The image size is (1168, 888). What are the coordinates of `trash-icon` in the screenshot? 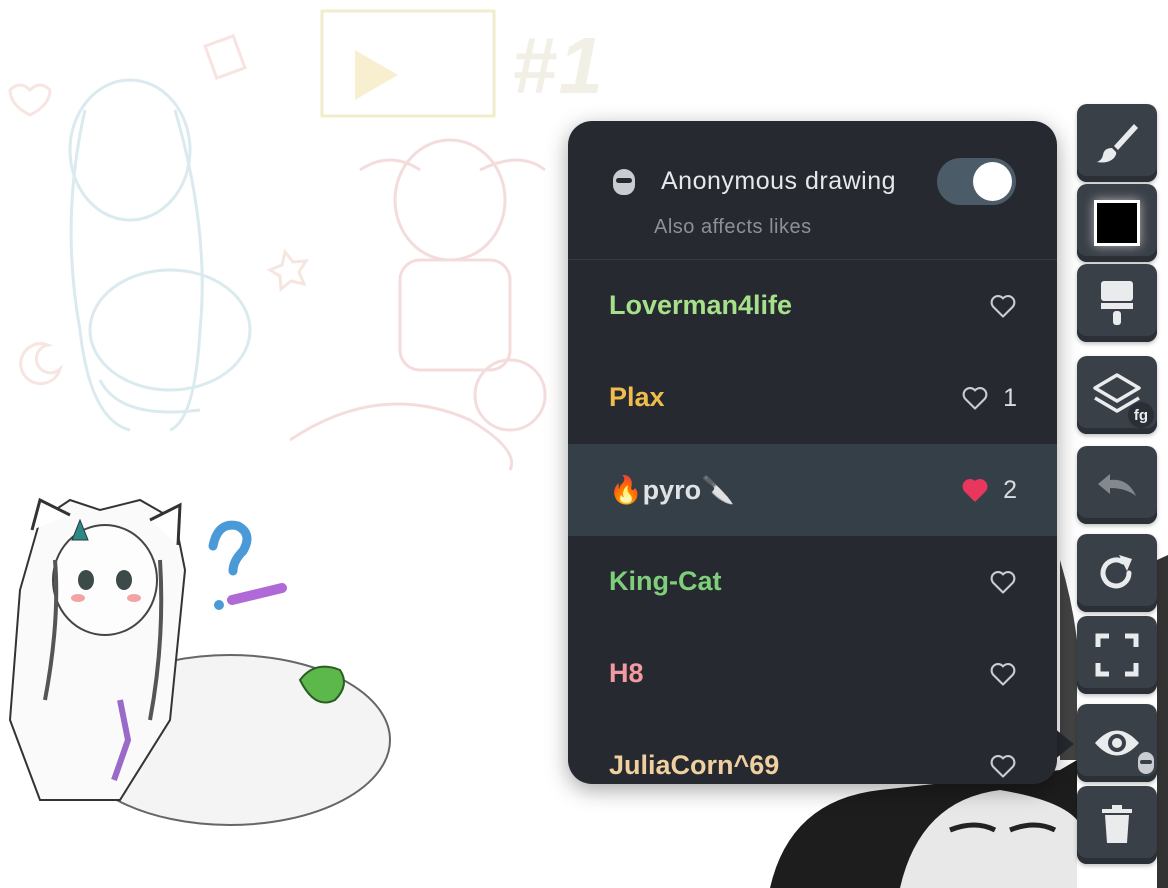 It's located at (1117, 824).